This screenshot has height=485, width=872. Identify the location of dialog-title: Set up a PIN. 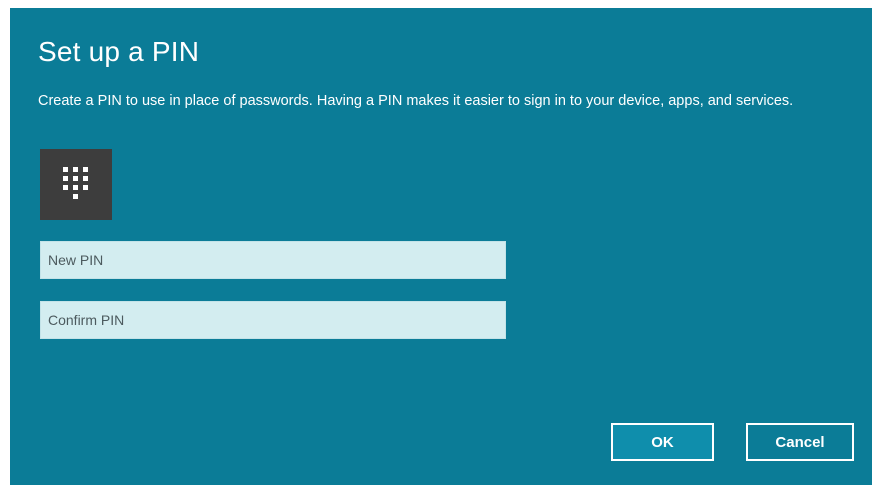
(119, 51).